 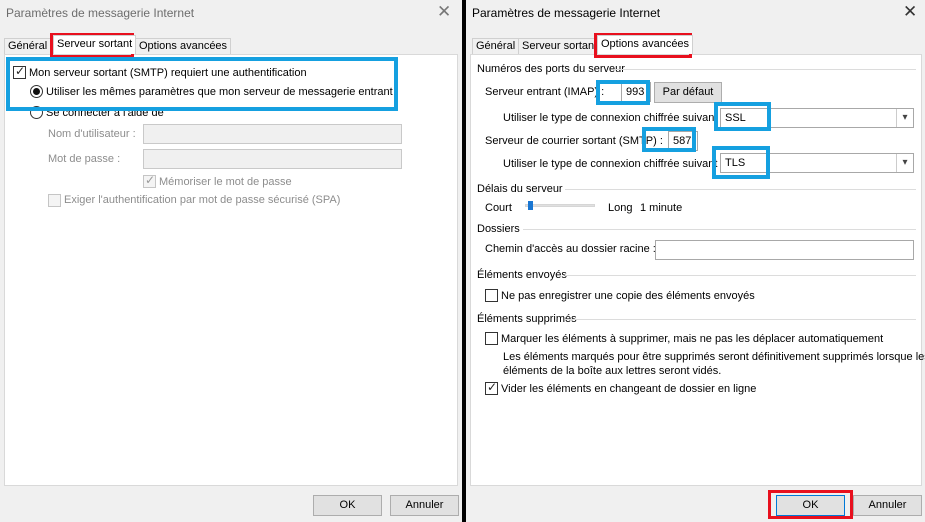 I want to click on same-settings-radio, so click(x=36, y=91).